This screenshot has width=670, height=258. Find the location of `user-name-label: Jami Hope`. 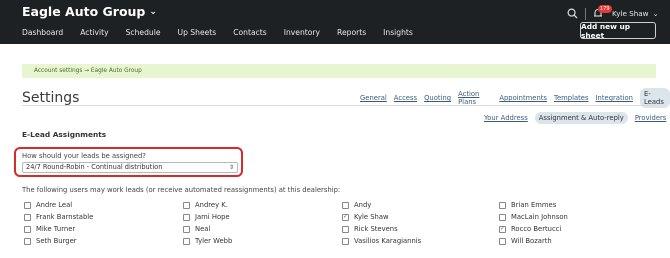

user-name-label: Jami Hope is located at coordinates (212, 217).